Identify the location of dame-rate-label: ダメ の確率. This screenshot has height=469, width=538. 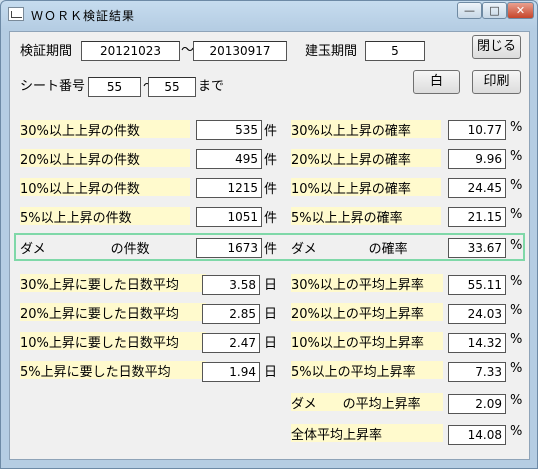
(349, 249).